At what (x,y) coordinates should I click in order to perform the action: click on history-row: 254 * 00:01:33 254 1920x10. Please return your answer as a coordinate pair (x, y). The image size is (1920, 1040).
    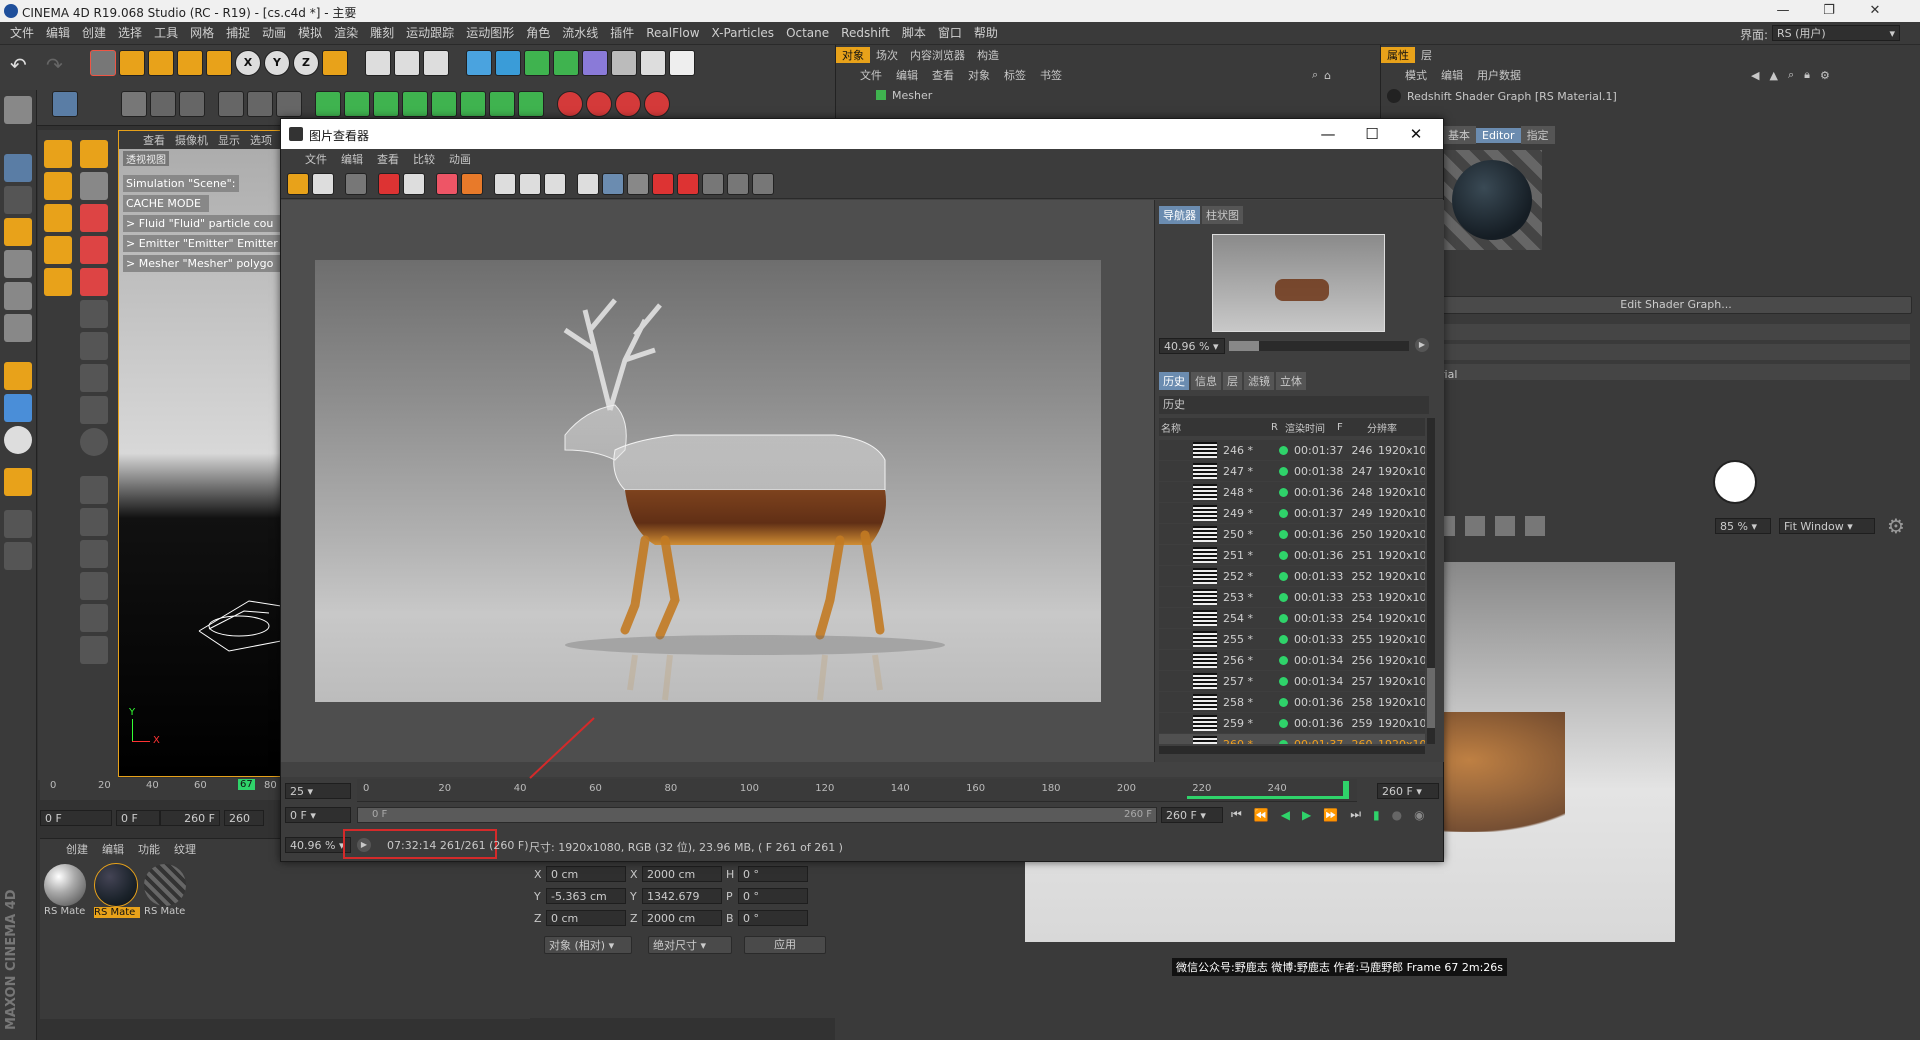
    Looking at the image, I should click on (1292, 618).